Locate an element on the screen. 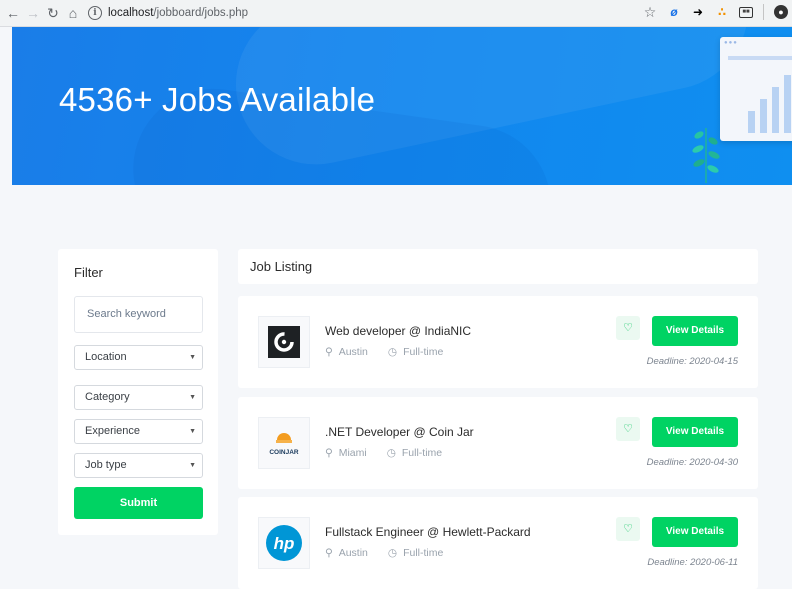  job-listing-header: Job Listing is located at coordinates (498, 266).